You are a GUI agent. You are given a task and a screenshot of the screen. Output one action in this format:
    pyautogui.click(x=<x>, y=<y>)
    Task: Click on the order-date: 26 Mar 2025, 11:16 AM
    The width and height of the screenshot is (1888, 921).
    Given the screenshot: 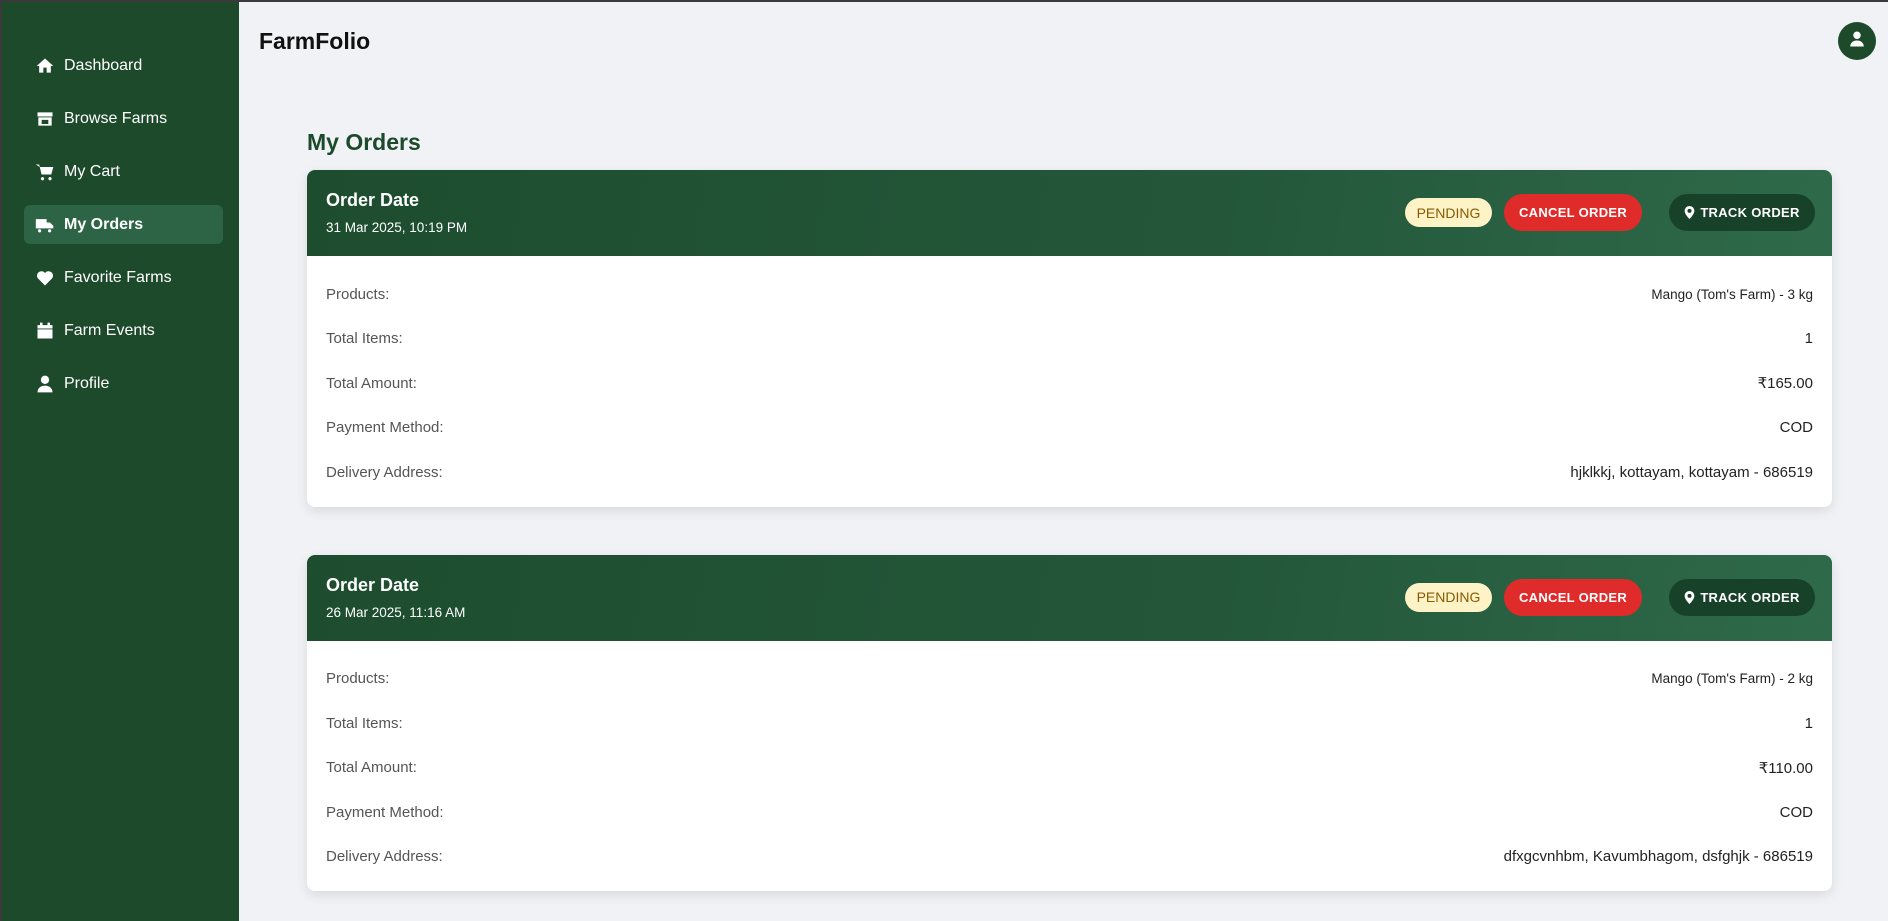 What is the action you would take?
    pyautogui.click(x=396, y=612)
    